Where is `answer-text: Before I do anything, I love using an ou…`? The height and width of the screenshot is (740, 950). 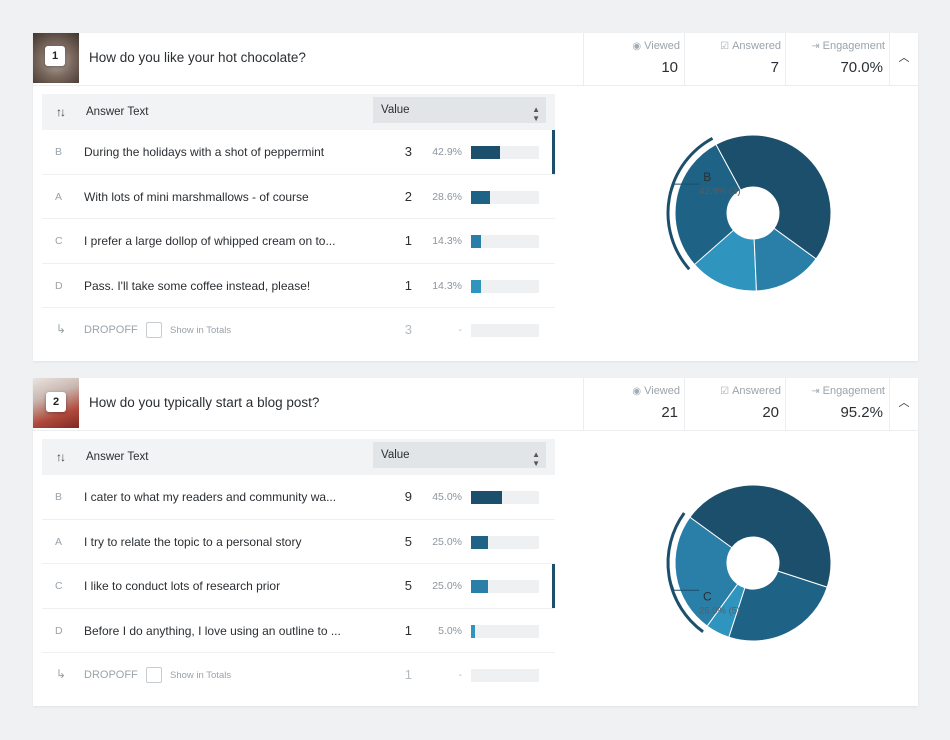
answer-text: Before I do anything, I love using an ou… is located at coordinates (212, 630).